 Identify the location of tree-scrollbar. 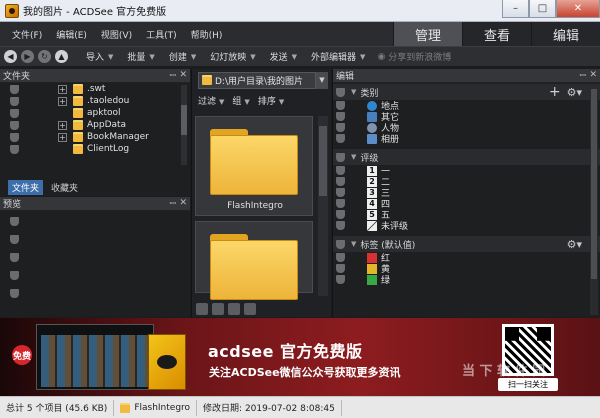
(184, 125).